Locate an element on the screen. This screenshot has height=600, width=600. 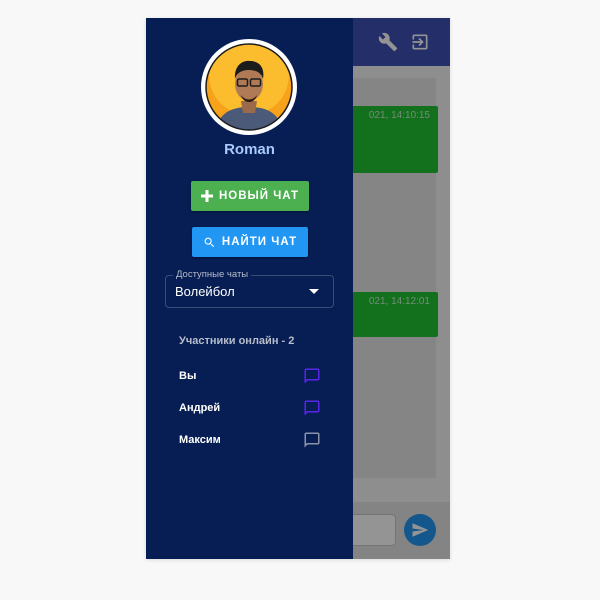
member-name: Вы is located at coordinates (188, 376).